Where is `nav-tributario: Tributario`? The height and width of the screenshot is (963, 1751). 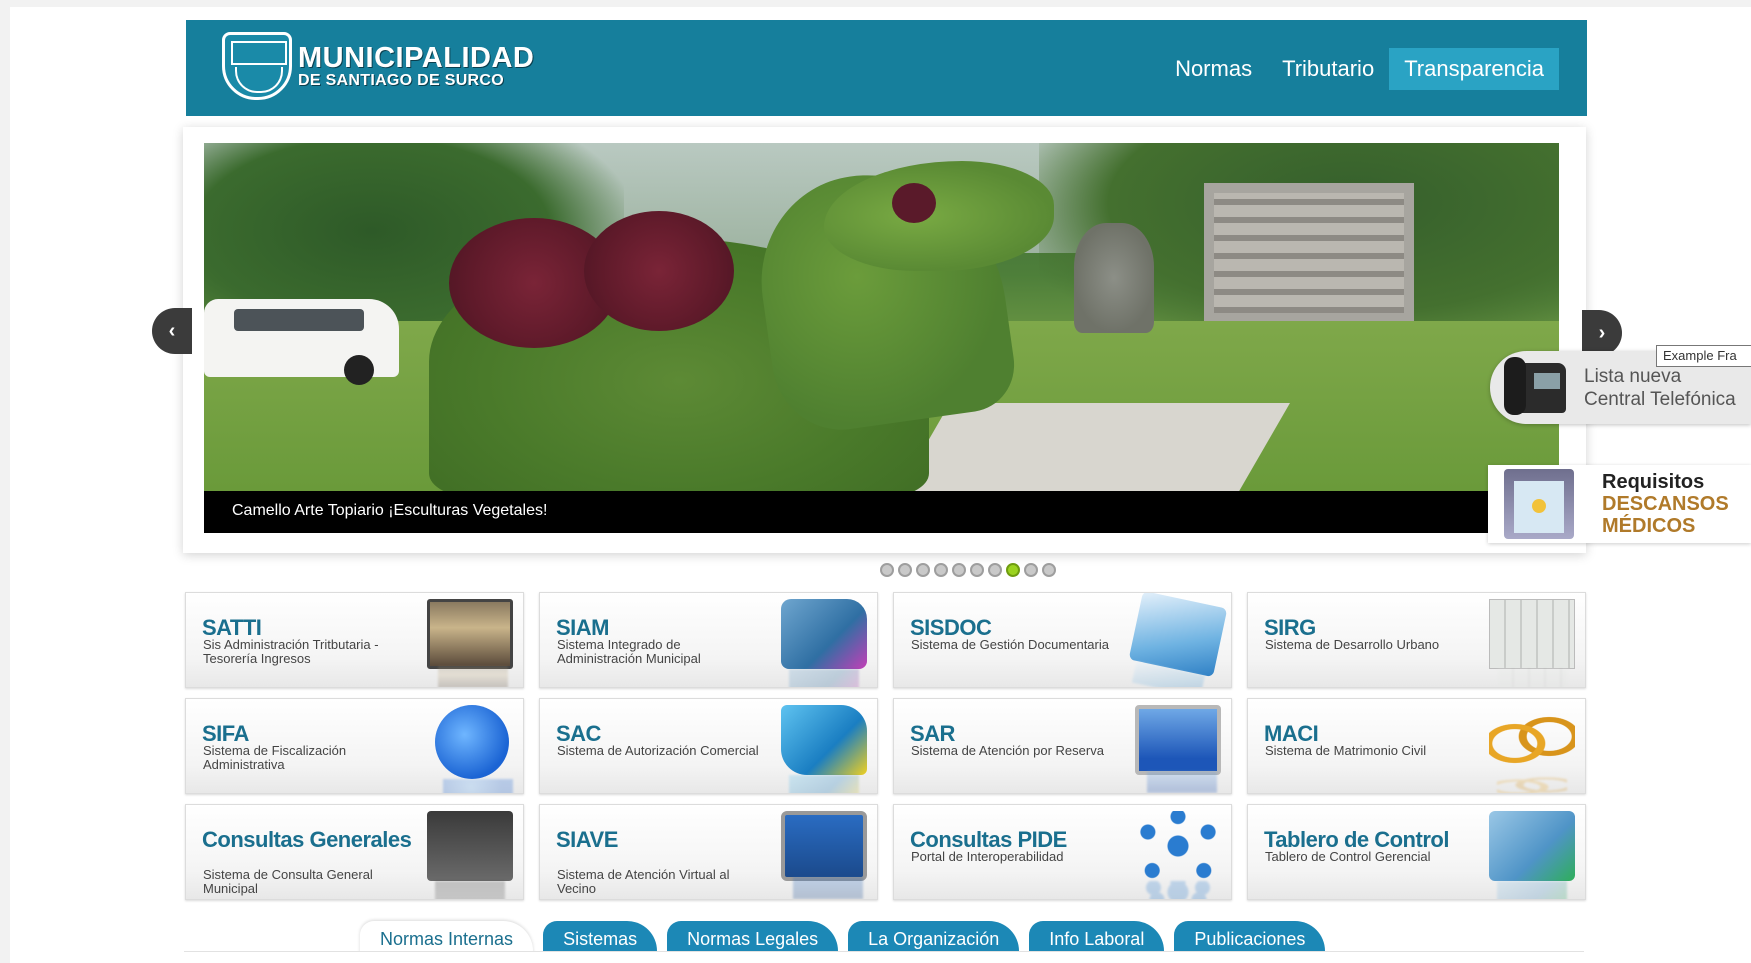
nav-tributario: Tributario is located at coordinates (1328, 69).